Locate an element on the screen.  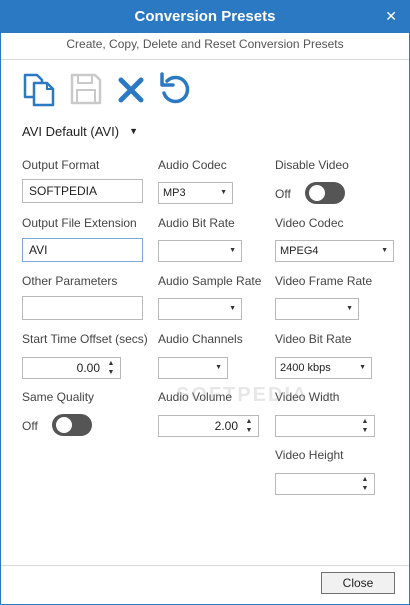
video-frame-rate-select: ▼ is located at coordinates (317, 309).